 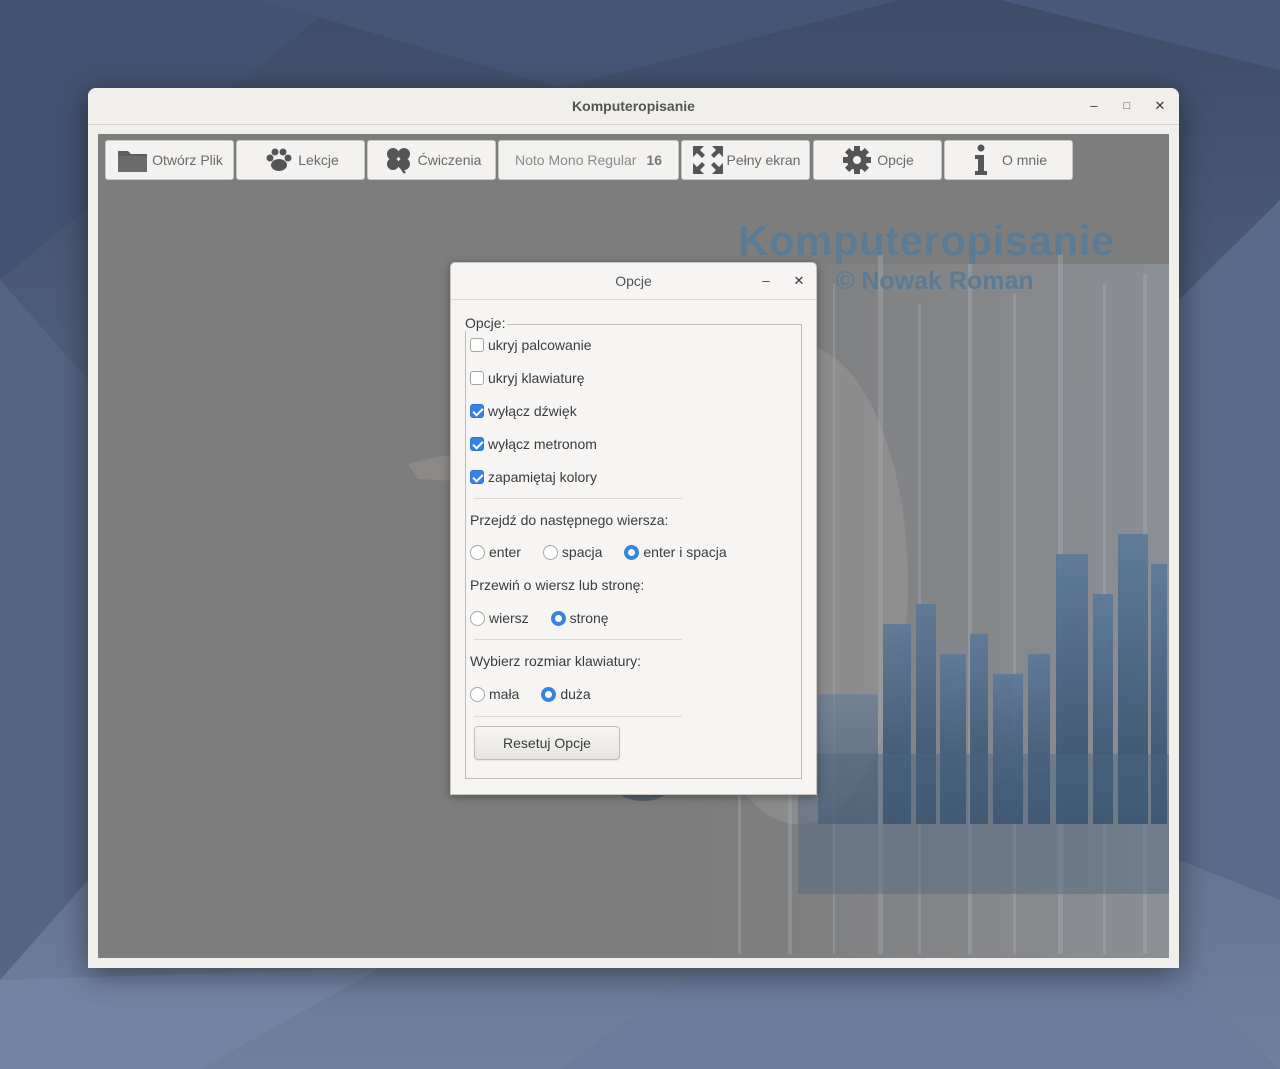 I want to click on lessons-button: Lekcje, so click(x=300, y=160).